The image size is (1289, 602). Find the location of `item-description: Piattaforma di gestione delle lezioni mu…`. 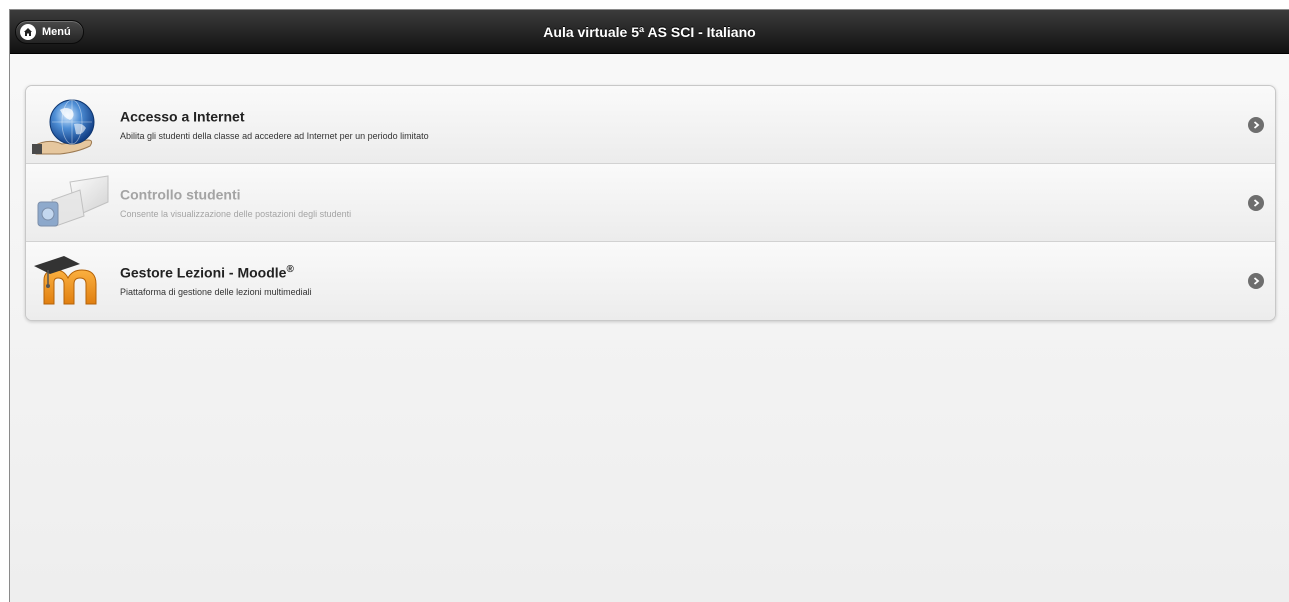

item-description: Piattaforma di gestione delle lezioni mu… is located at coordinates (216, 292).